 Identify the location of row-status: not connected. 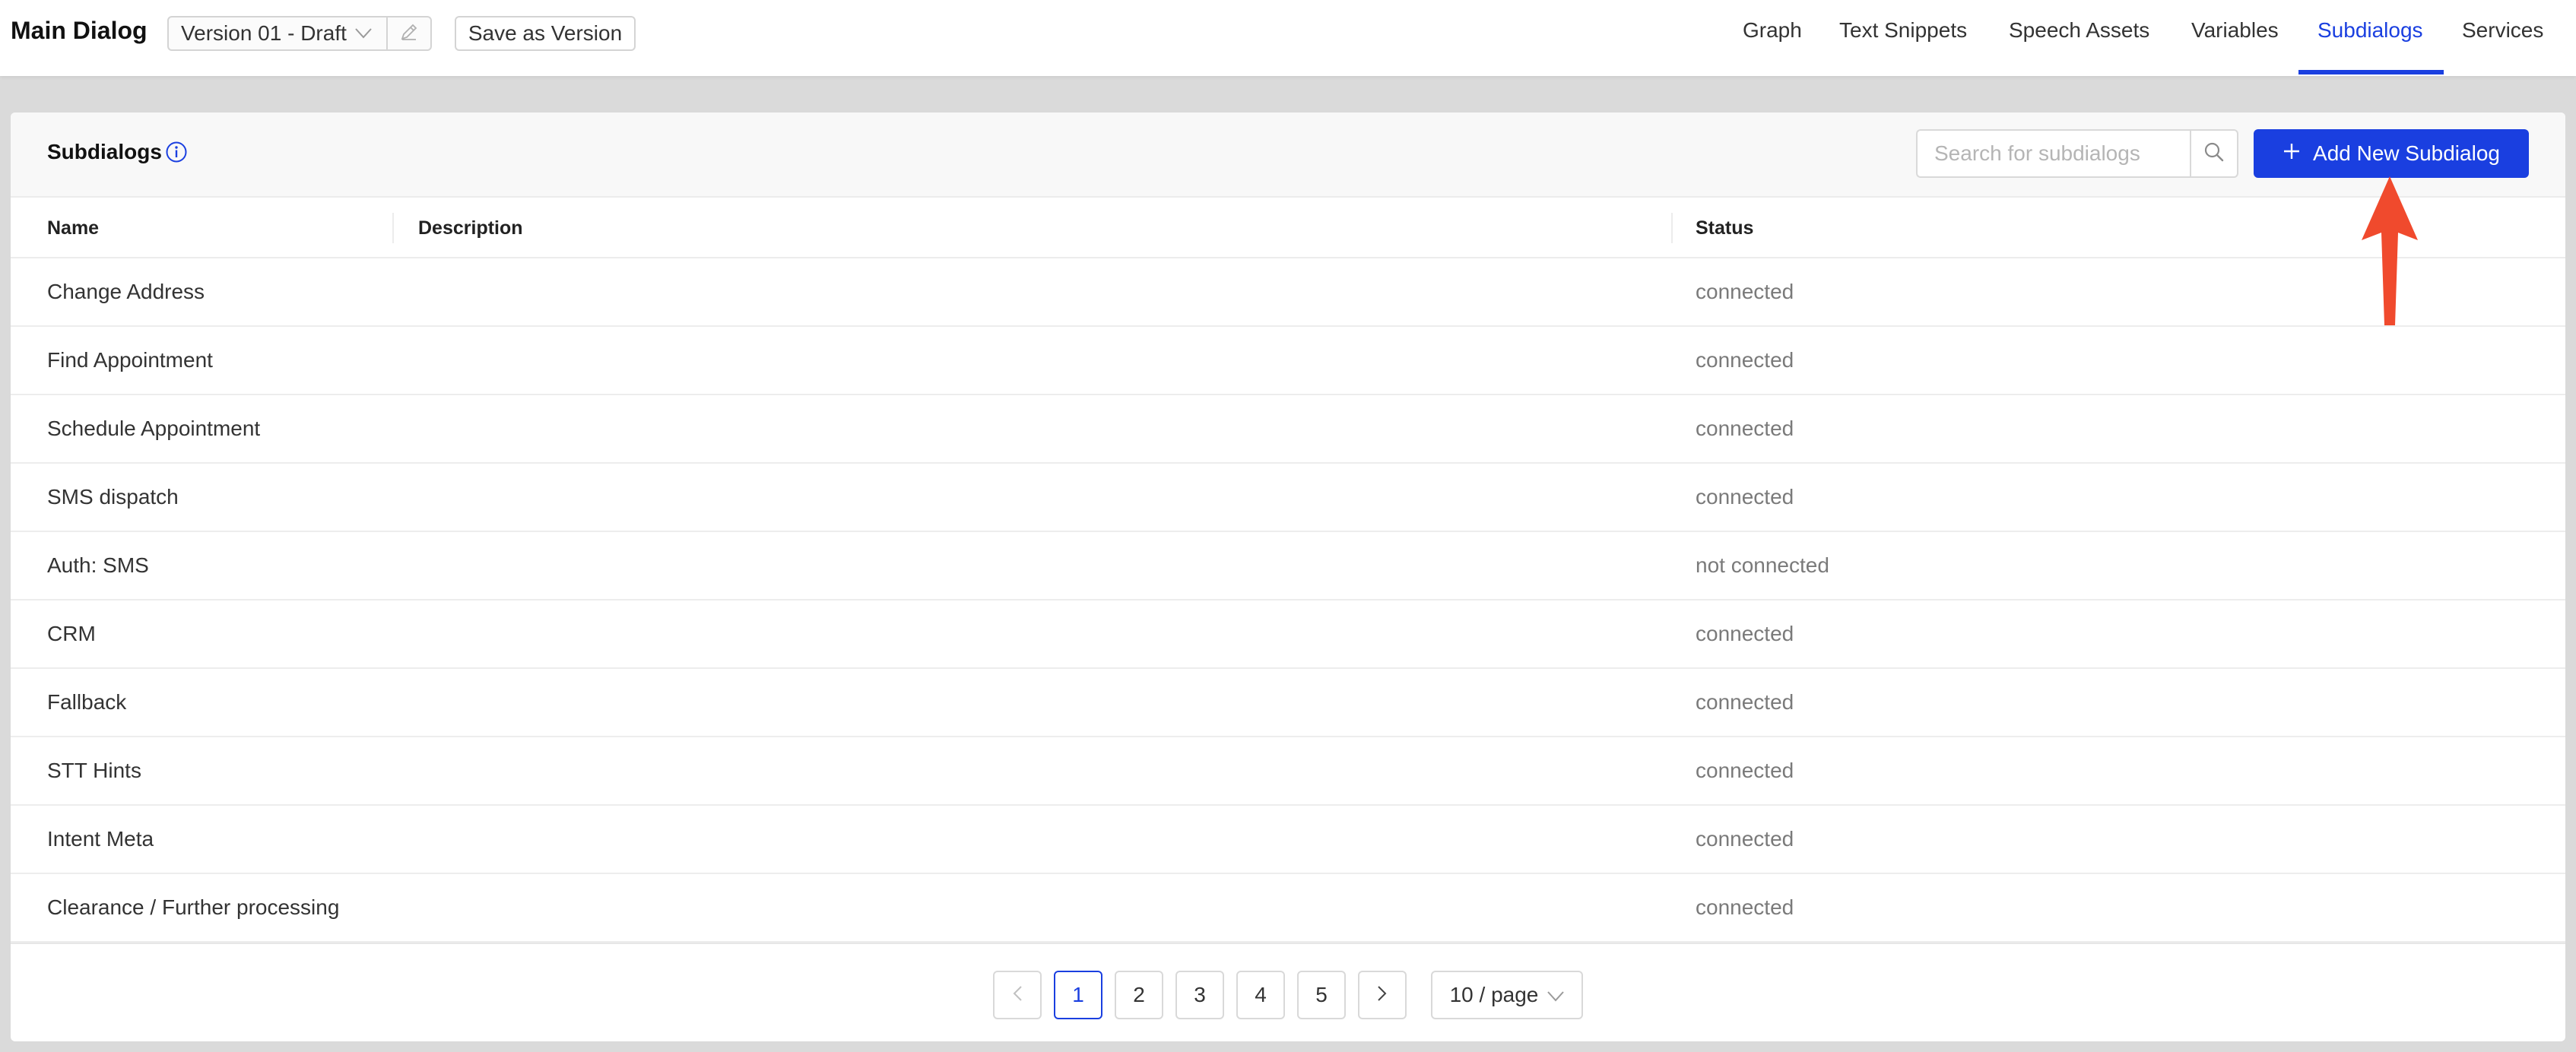
(1762, 565).